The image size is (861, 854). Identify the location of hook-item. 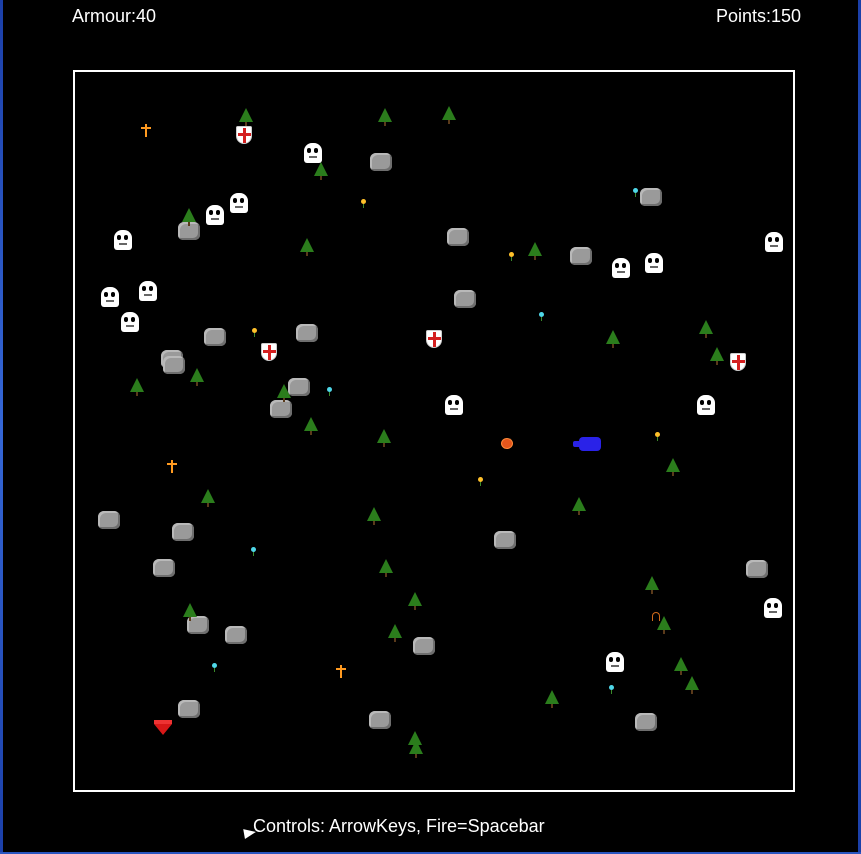
(656, 616).